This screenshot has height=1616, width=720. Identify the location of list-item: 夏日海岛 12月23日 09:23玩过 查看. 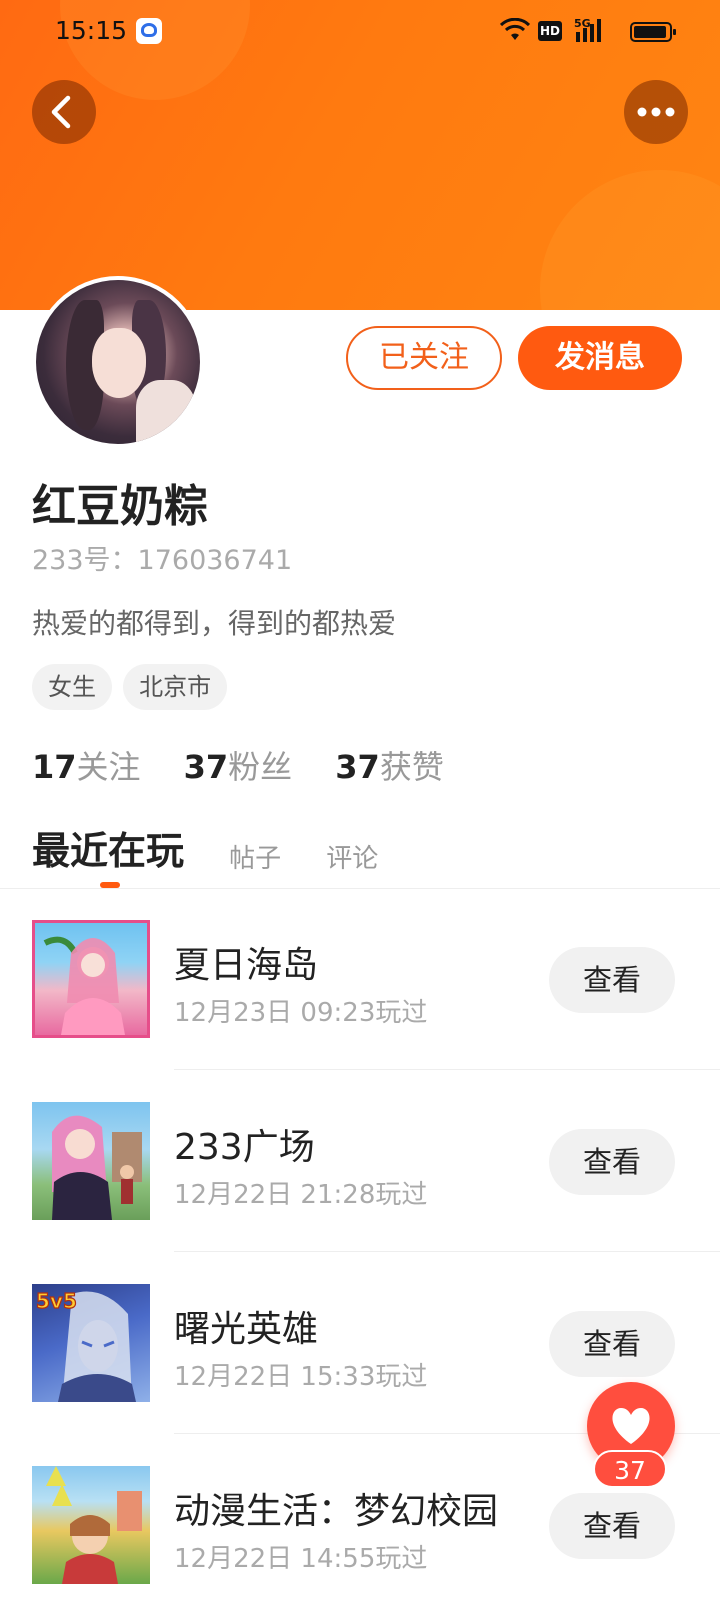
(360, 979).